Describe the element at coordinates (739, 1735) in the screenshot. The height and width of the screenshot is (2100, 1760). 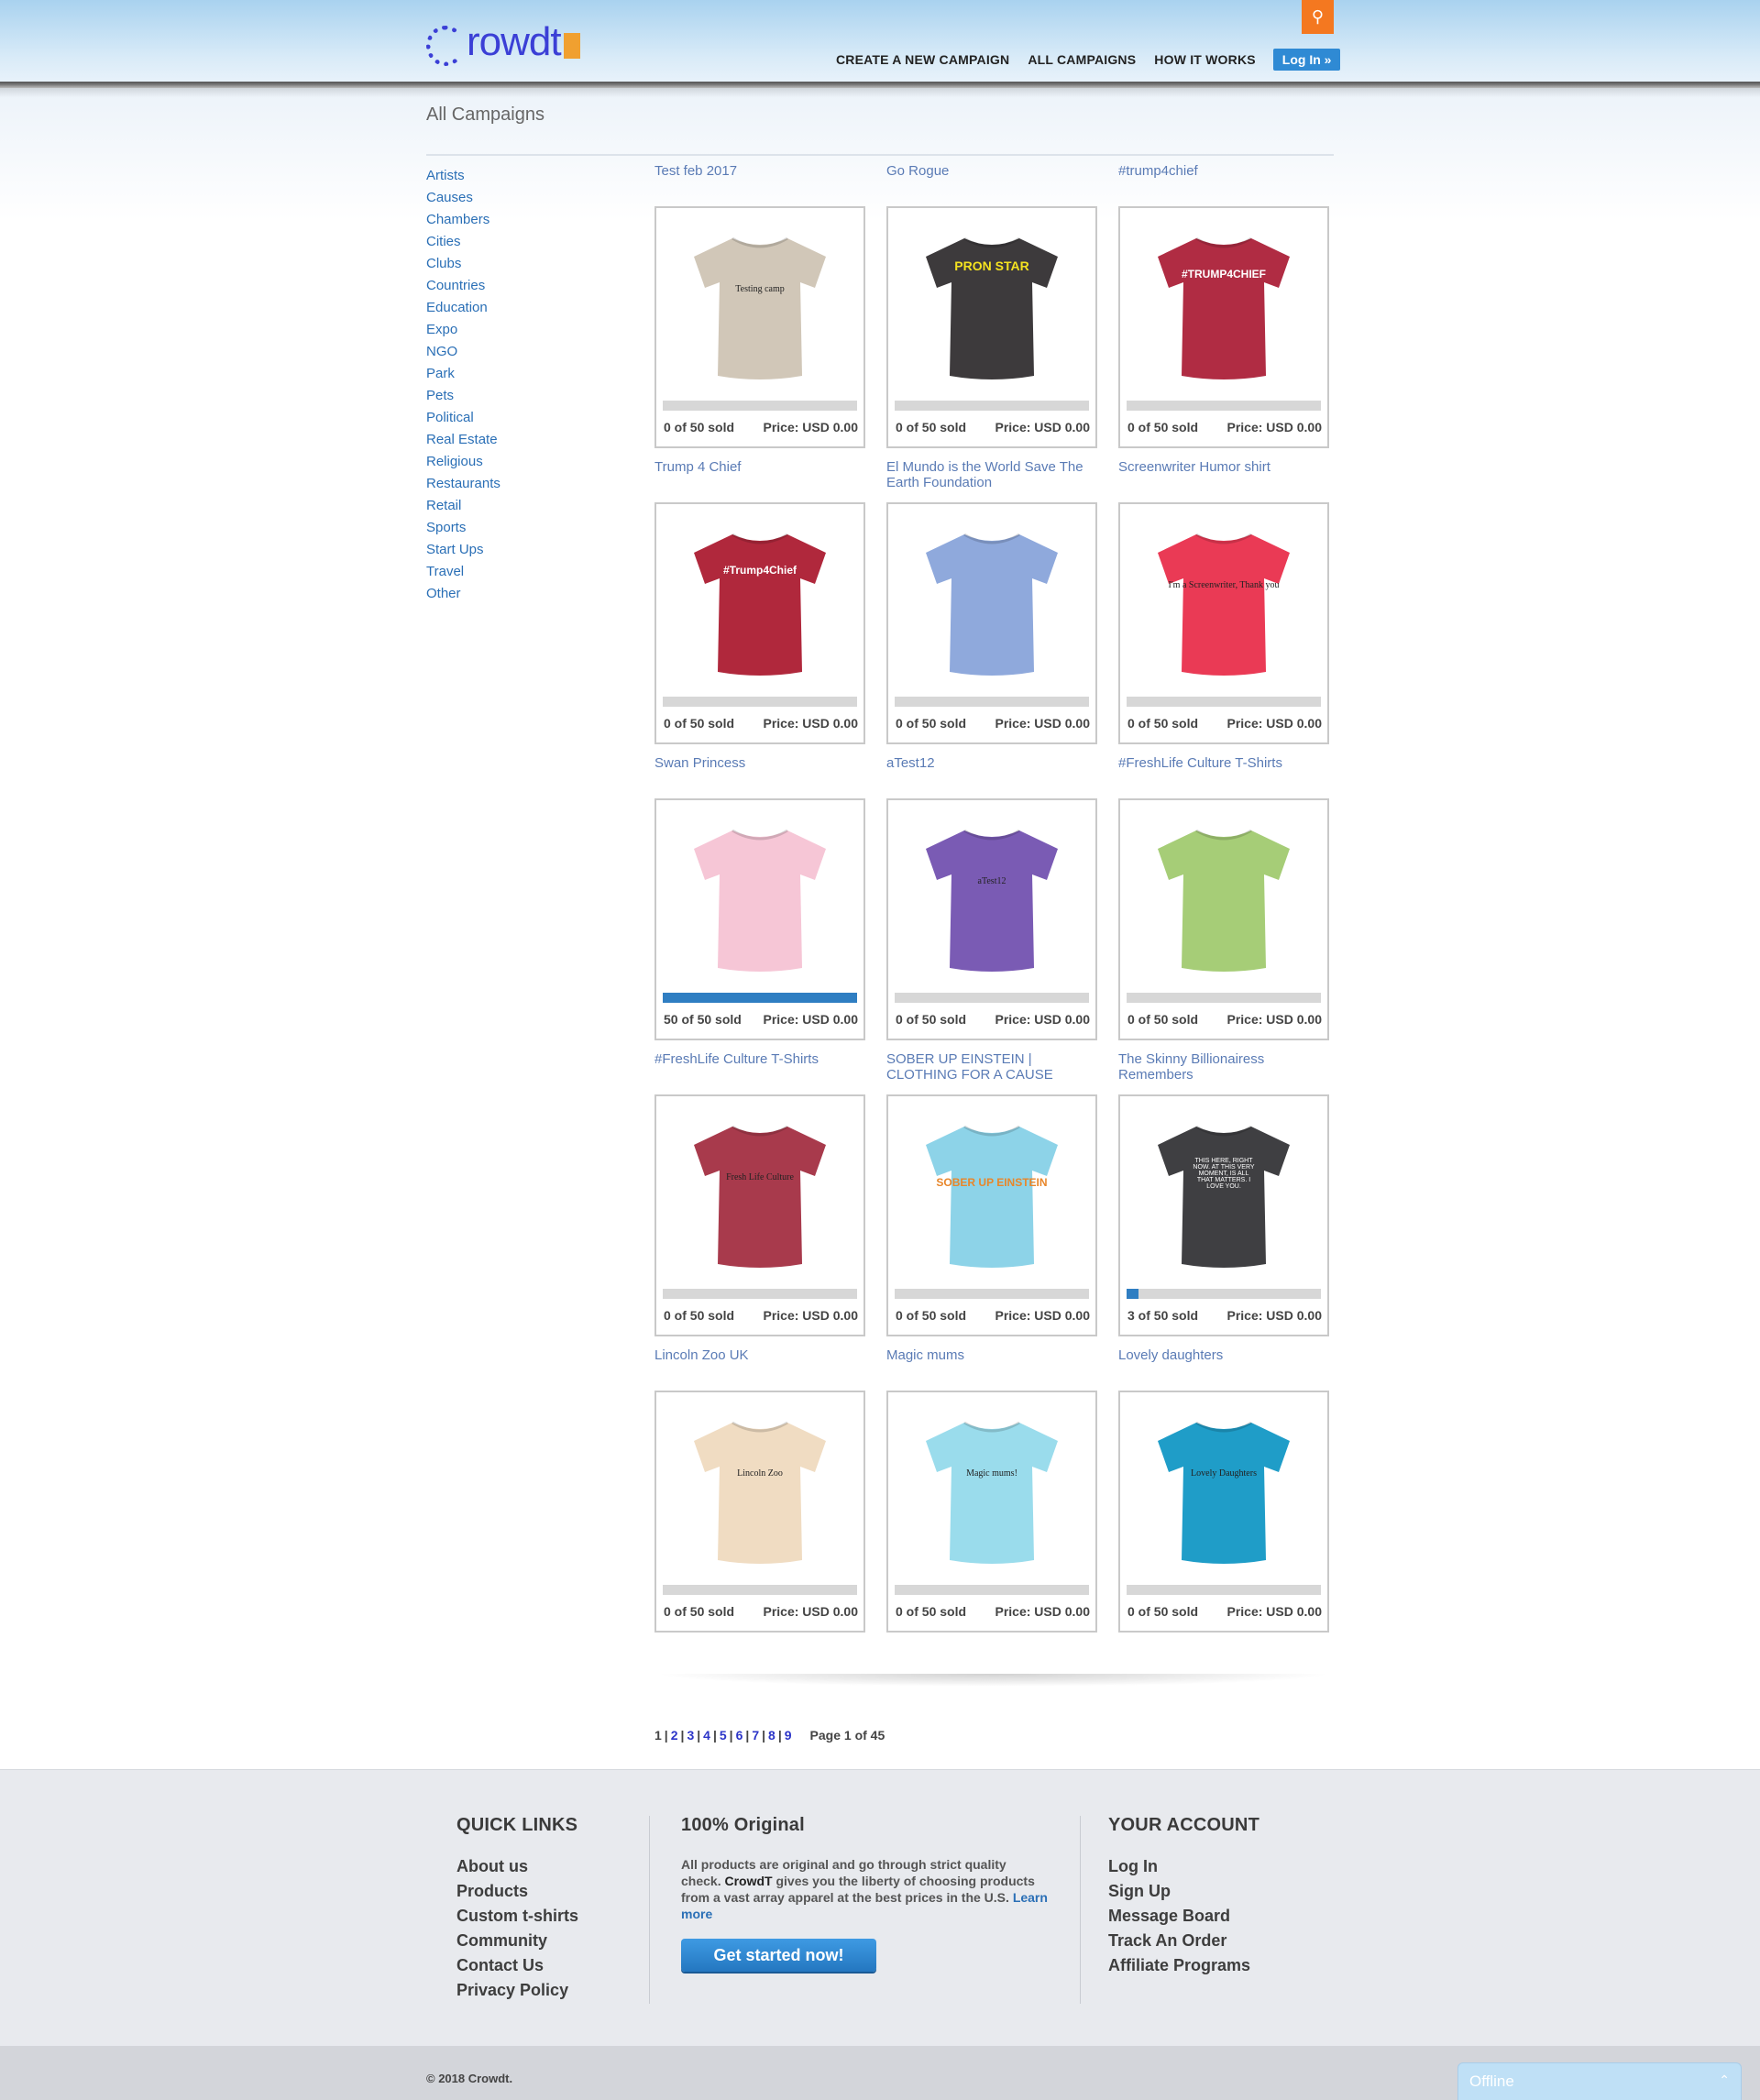
I see `page-link-6: 6` at that location.